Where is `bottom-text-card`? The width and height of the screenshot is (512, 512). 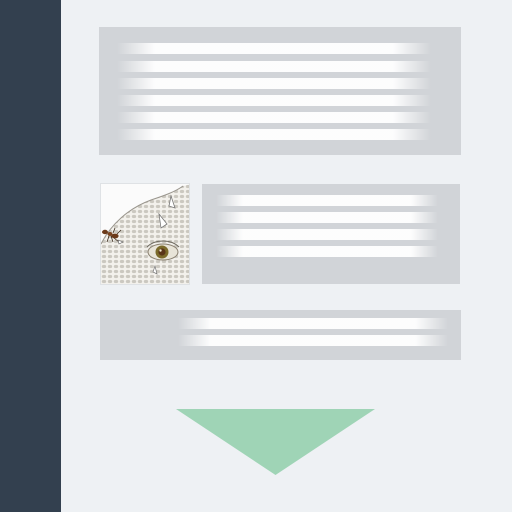
bottom-text-card is located at coordinates (280, 335).